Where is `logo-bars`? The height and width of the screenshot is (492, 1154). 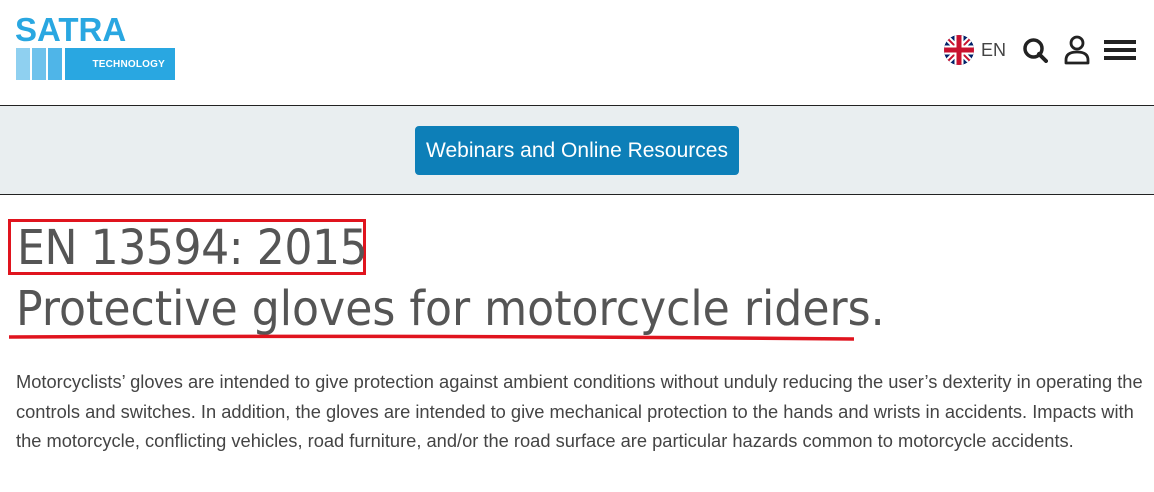
logo-bars is located at coordinates (40, 64).